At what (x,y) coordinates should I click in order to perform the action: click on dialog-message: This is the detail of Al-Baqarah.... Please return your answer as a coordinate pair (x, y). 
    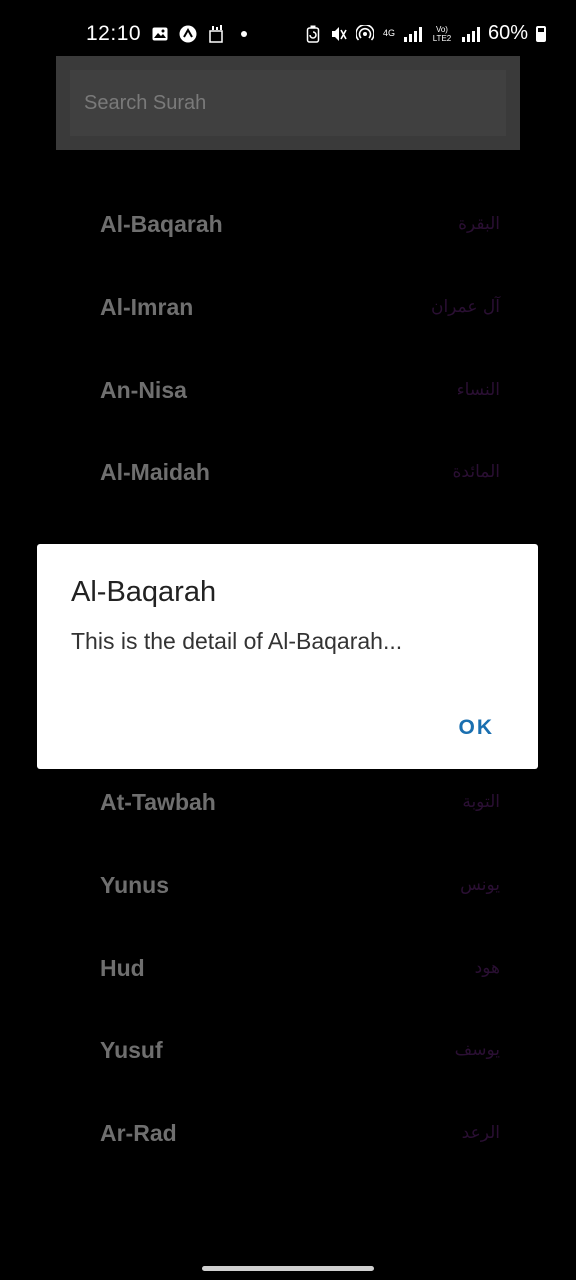
    Looking at the image, I should click on (237, 641).